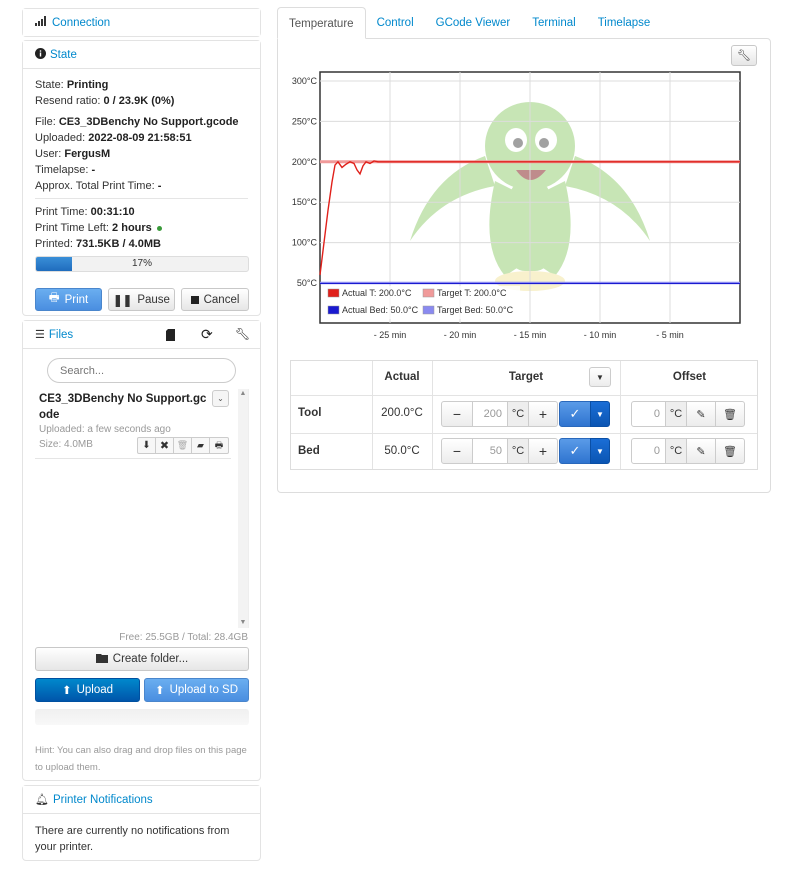 This screenshot has width=800, height=876. Describe the element at coordinates (141, 22) in the screenshot. I see `connection-header: Connection` at that location.